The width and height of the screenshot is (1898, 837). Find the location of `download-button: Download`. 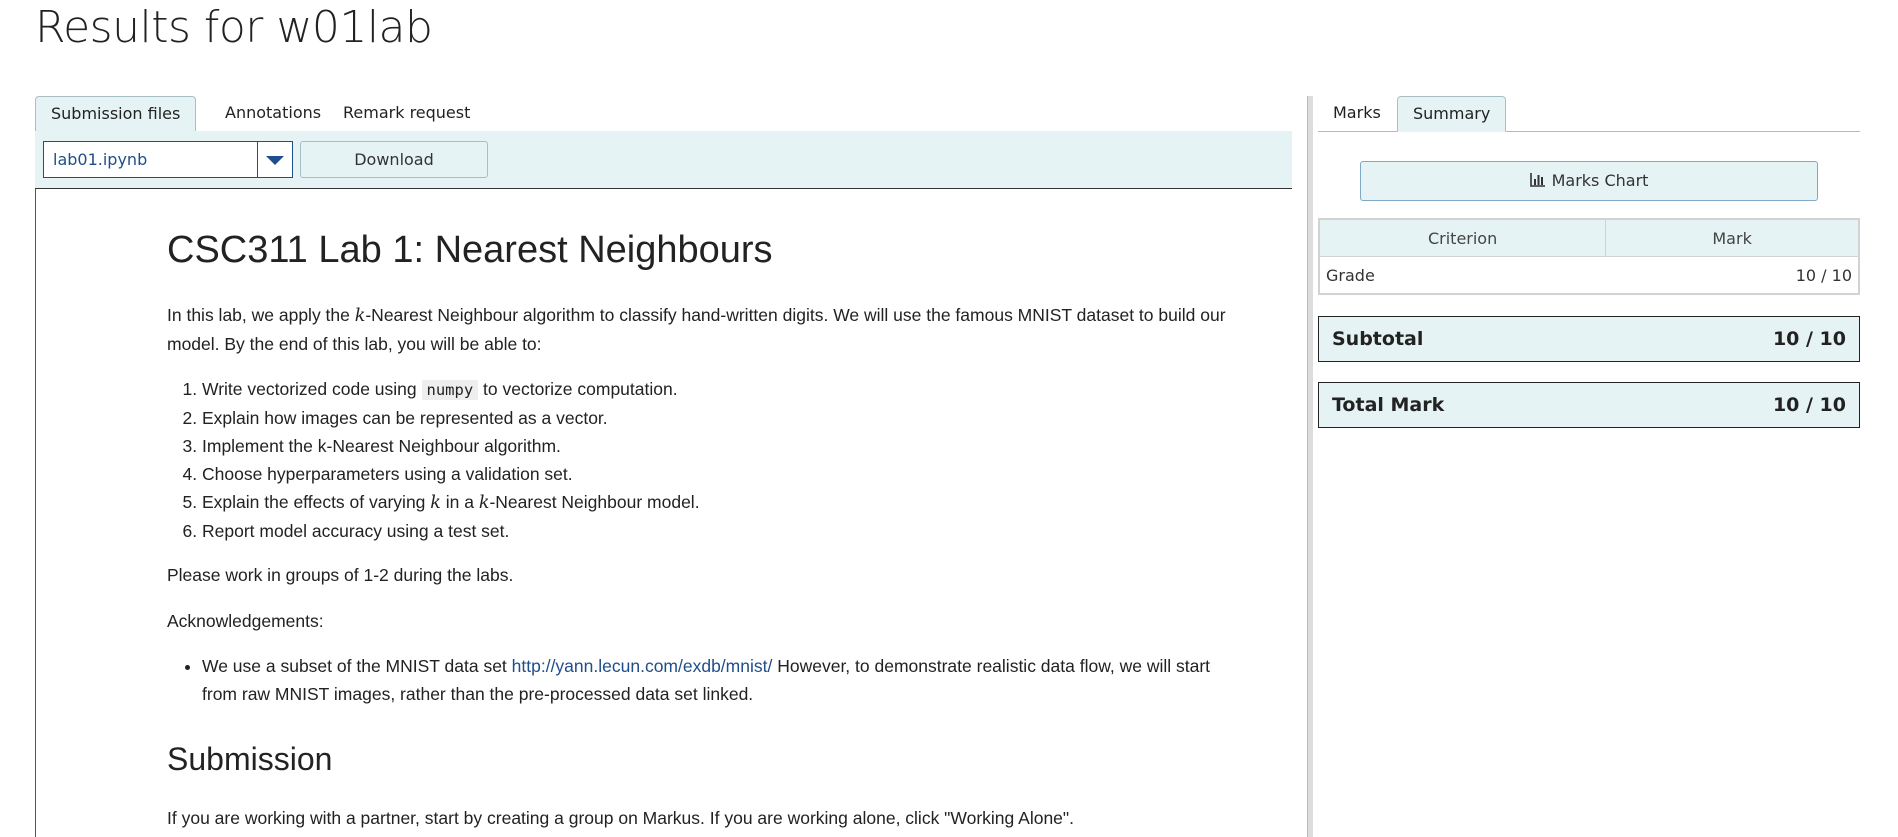

download-button: Download is located at coordinates (394, 159).